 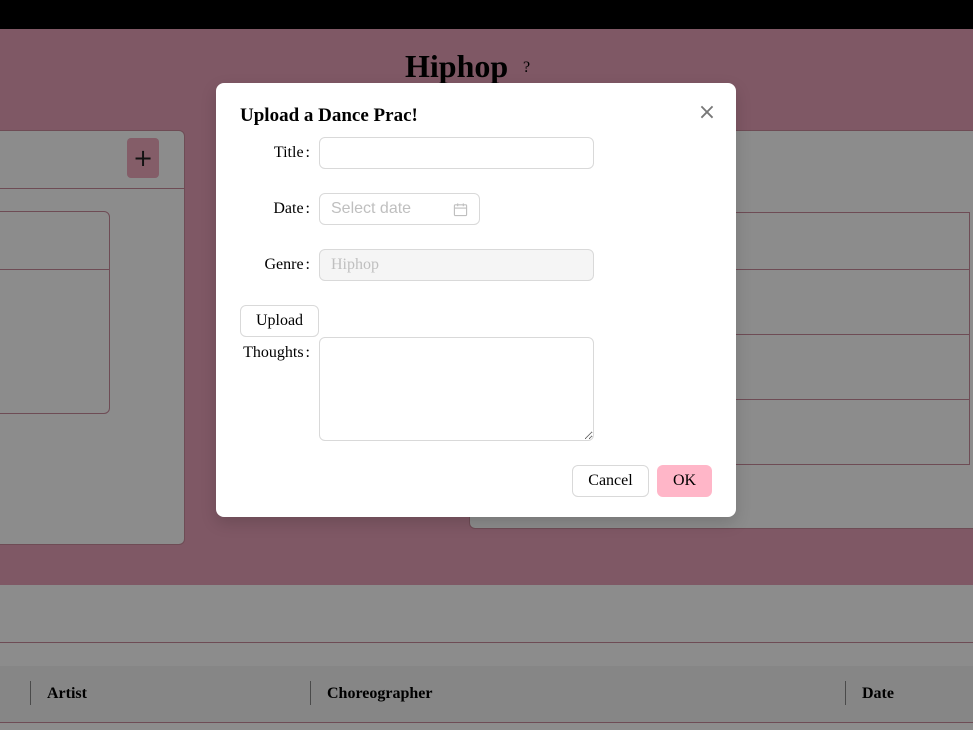 I want to click on date-picker: Select date, so click(x=399, y=209).